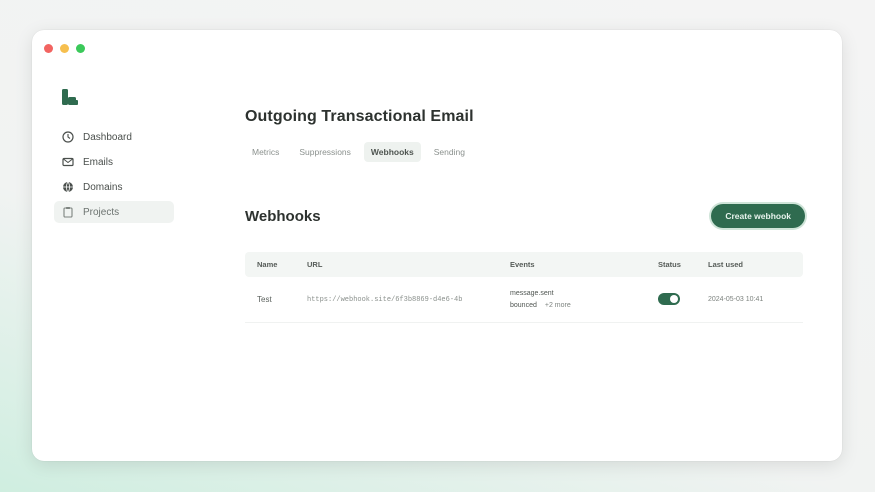 This screenshot has width=875, height=492. I want to click on column-header-url: URL, so click(396, 264).